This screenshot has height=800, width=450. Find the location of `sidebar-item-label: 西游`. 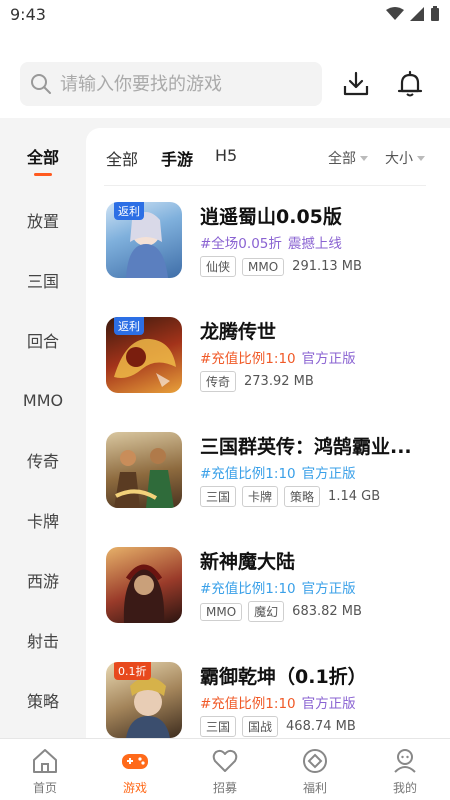

sidebar-item-label: 西游 is located at coordinates (42, 581).